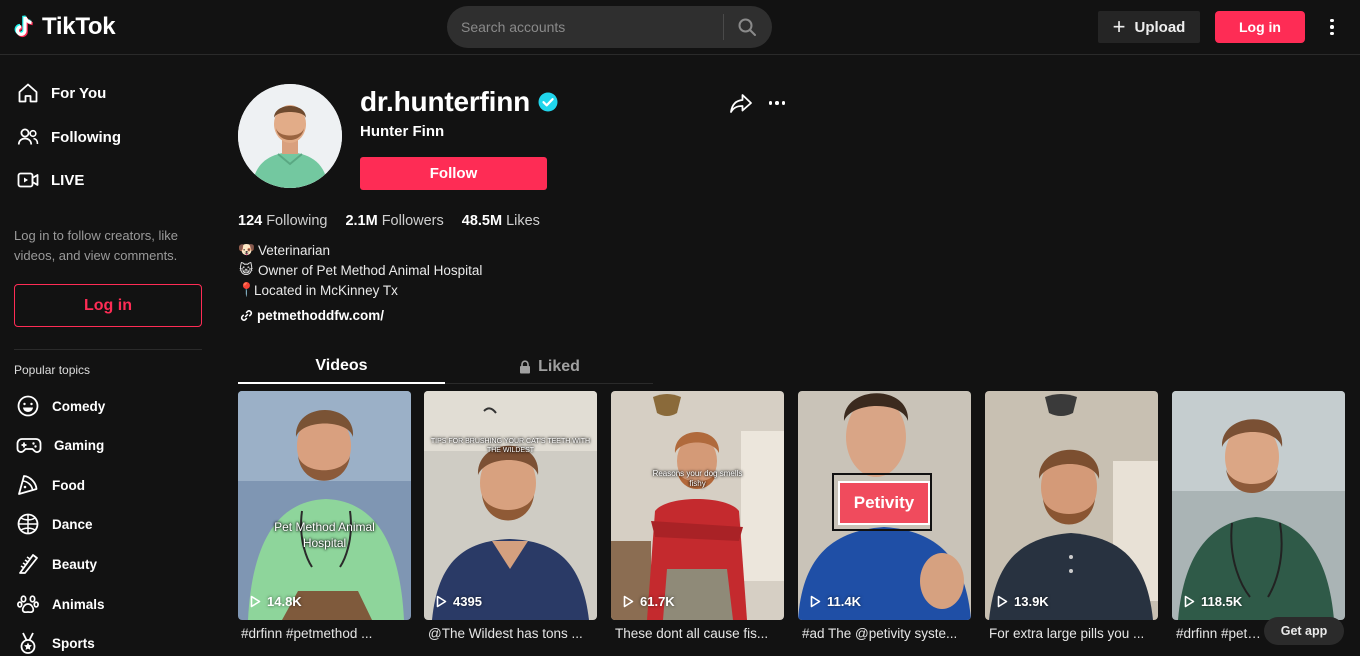 Image resolution: width=1360 pixels, height=656 pixels. What do you see at coordinates (282, 221) in the screenshot?
I see `following-stat: 124 Following` at bounding box center [282, 221].